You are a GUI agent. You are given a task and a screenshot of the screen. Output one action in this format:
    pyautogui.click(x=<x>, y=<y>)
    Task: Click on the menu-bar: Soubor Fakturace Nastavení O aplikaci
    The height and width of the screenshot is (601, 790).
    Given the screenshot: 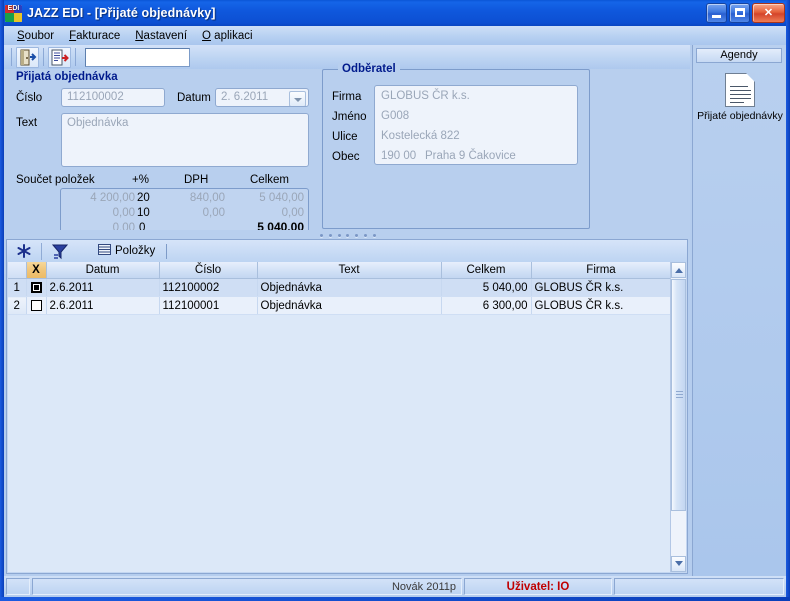 What is the action you would take?
    pyautogui.click(x=395, y=35)
    